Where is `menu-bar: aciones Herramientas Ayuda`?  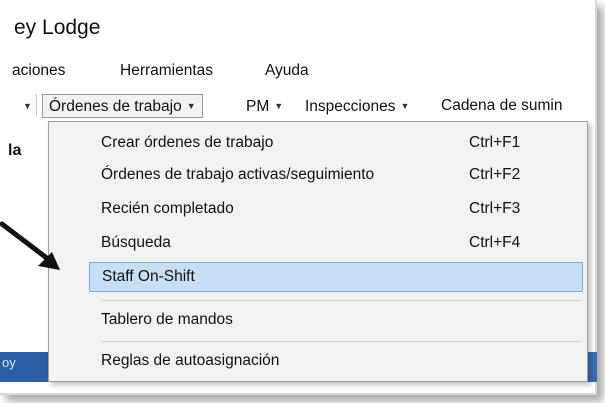 menu-bar: aciones Herramientas Ayuda is located at coordinates (297, 69).